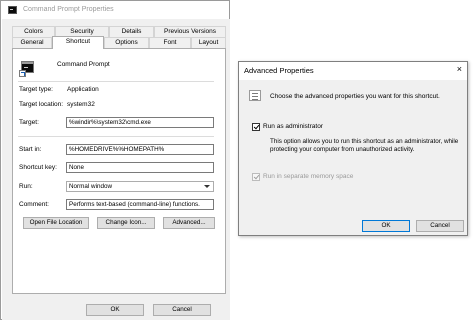 The height and width of the screenshot is (320, 474). What do you see at coordinates (36, 89) in the screenshot?
I see `target-type-label: Target type:` at bounding box center [36, 89].